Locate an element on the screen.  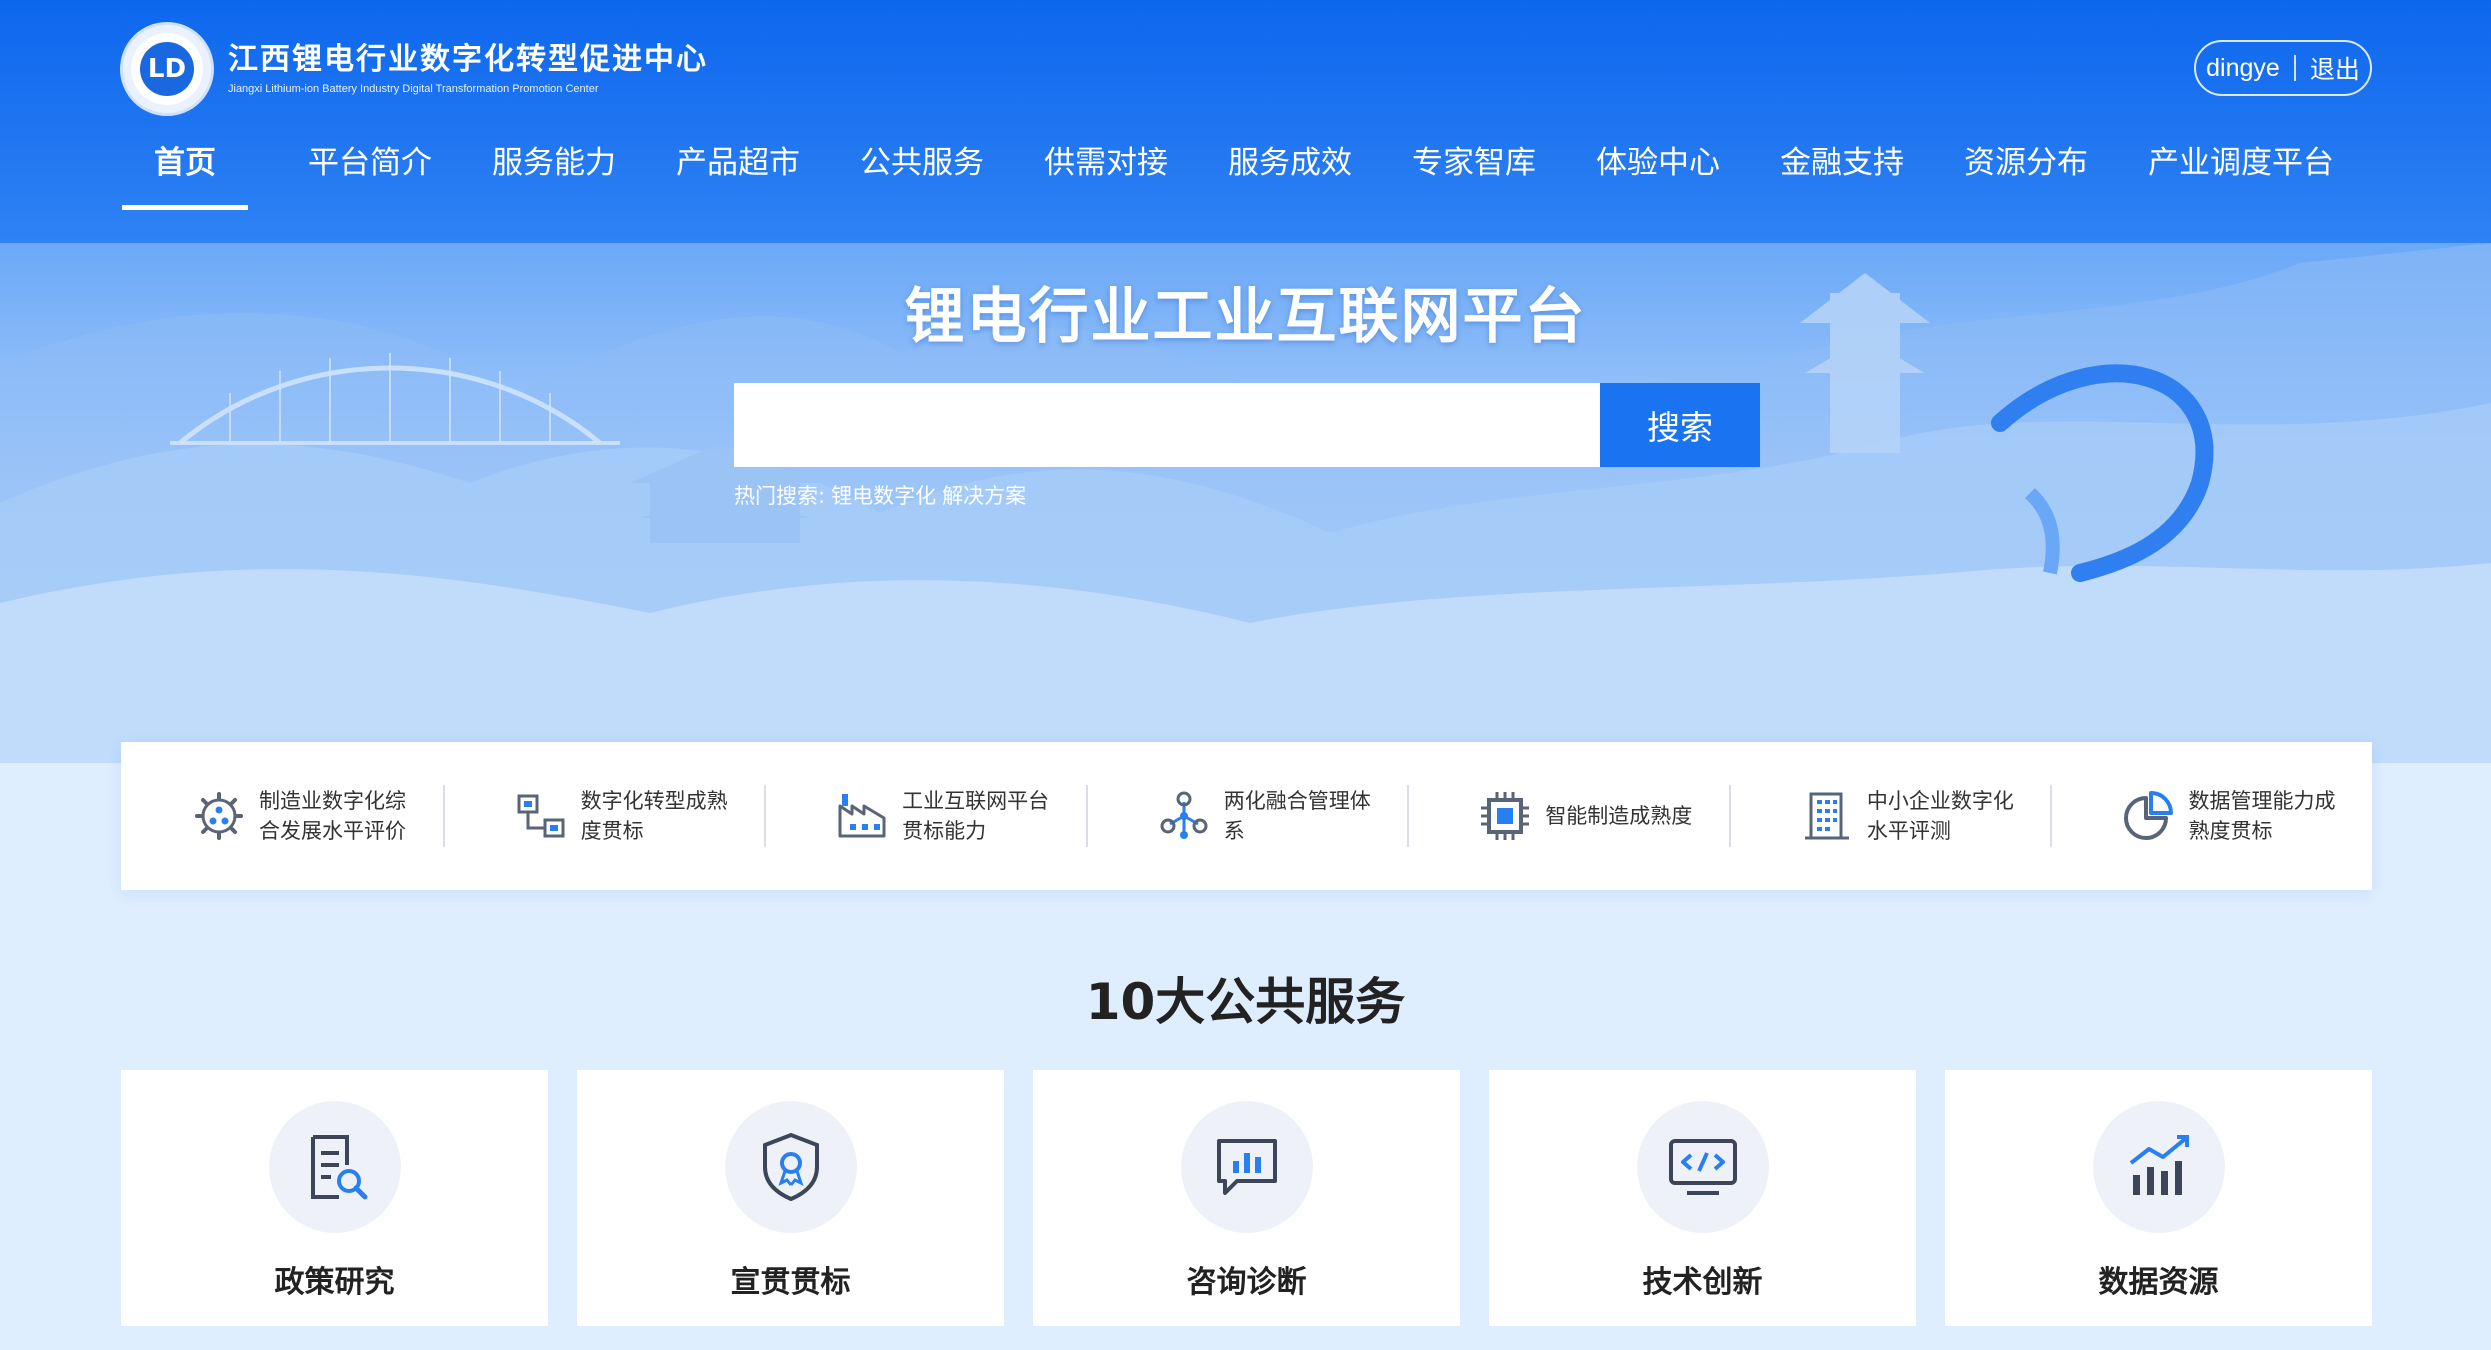
chat-chart-icon is located at coordinates (1246, 1167).